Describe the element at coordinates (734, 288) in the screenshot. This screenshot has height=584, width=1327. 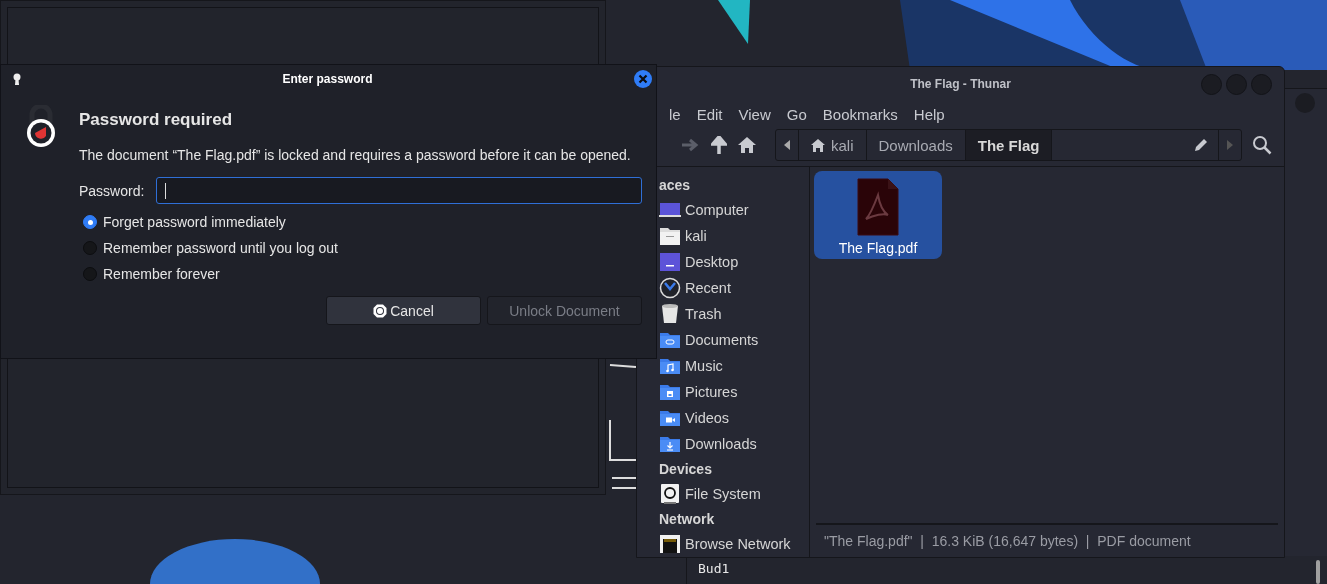
I see `sidebar-item: Recent` at that location.